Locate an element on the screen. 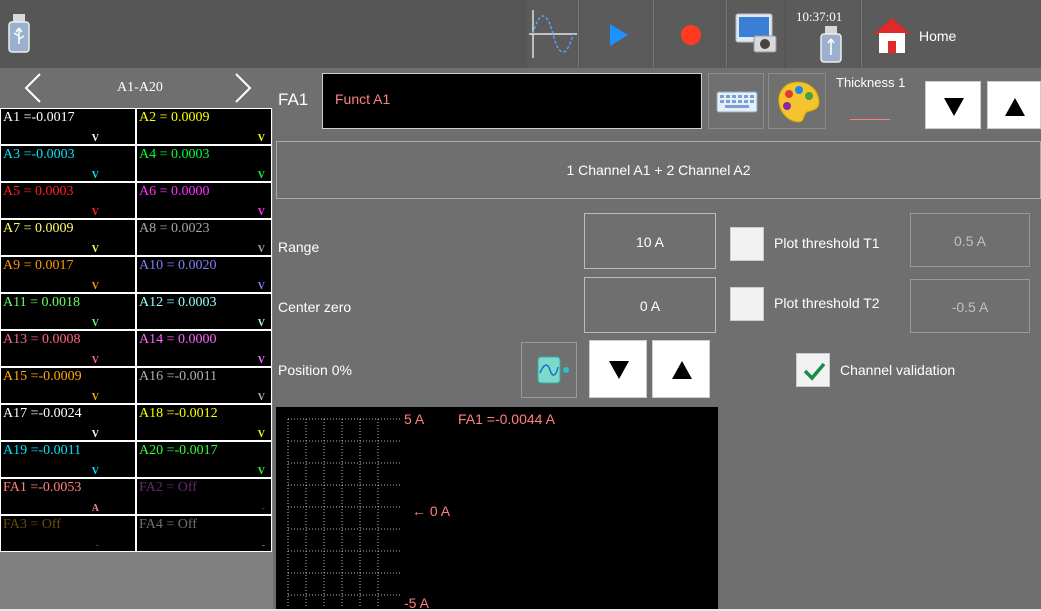 The width and height of the screenshot is (1041, 611). channel-cell: A20 =-0.0017 V is located at coordinates (204, 459).